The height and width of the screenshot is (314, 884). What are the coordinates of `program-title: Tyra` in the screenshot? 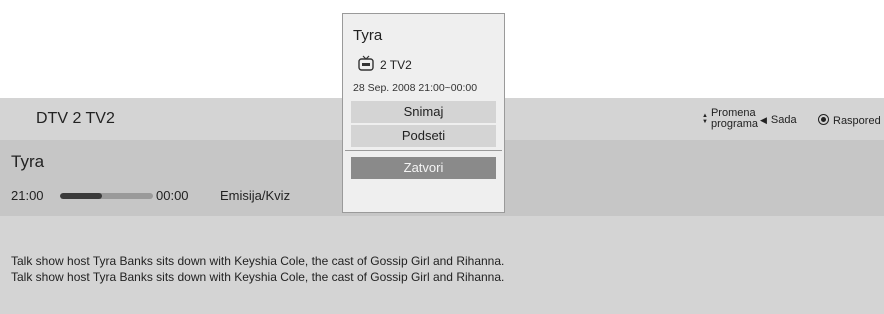 It's located at (28, 161).